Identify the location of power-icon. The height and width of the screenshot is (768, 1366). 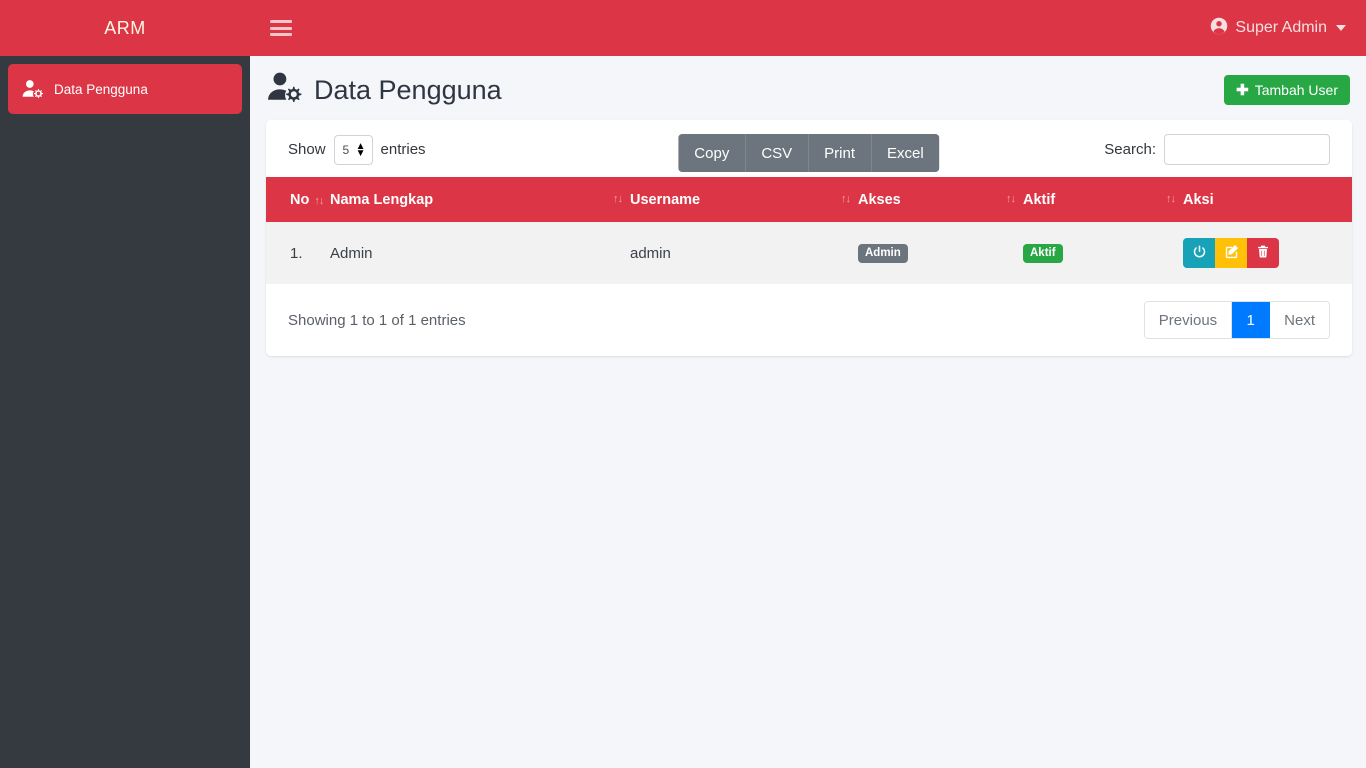
(1199, 253).